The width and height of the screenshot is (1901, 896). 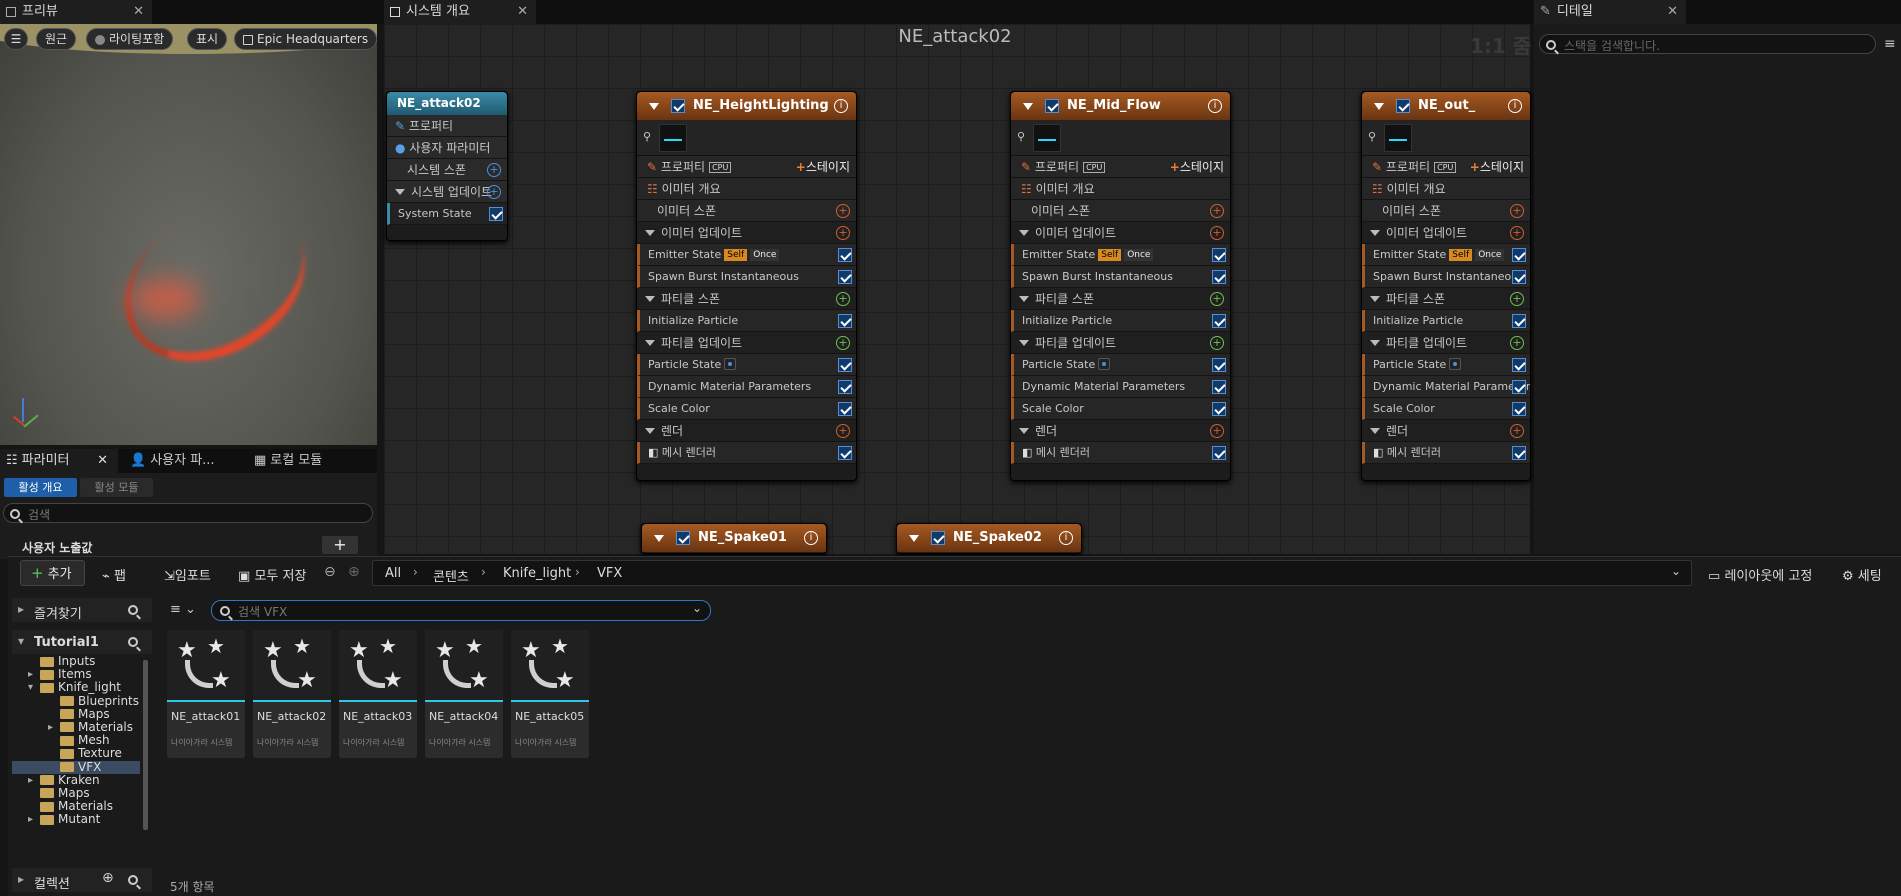 What do you see at coordinates (30, 687) in the screenshot?
I see `expand-icon: ▾` at bounding box center [30, 687].